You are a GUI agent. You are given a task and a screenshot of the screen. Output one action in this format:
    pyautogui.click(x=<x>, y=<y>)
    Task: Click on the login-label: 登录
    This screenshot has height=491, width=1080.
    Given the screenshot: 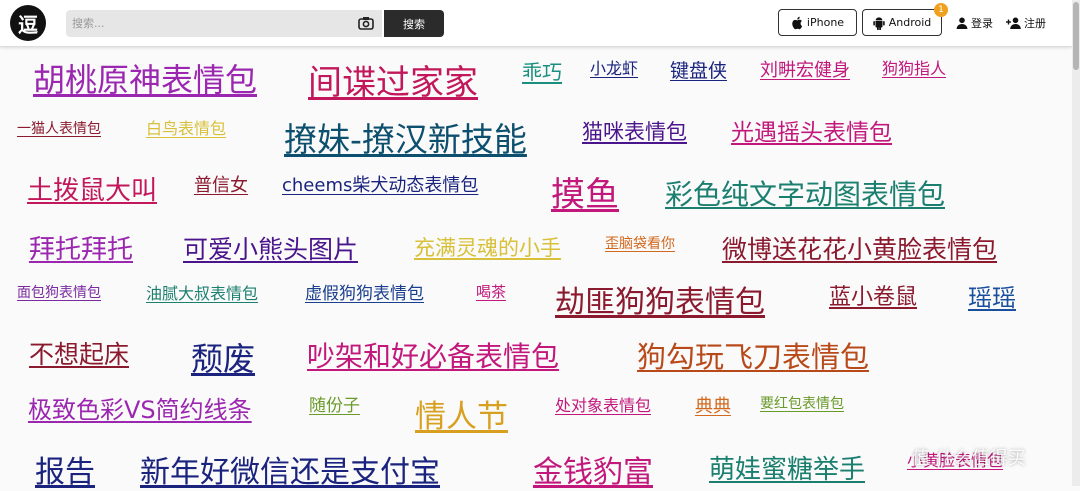 What is the action you would take?
    pyautogui.click(x=982, y=23)
    